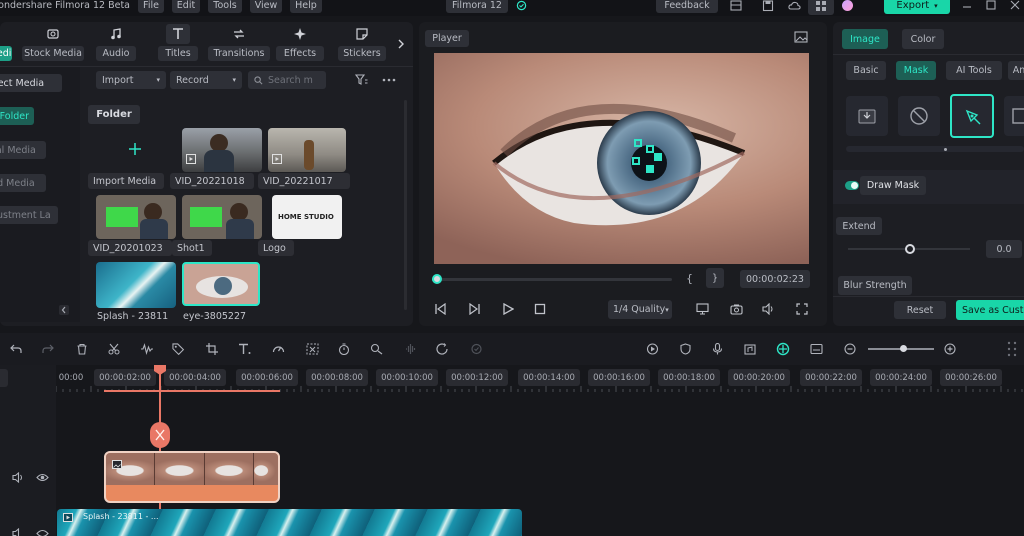  Describe the element at coordinates (783, 349) in the screenshot. I see `magnet-icon` at that location.